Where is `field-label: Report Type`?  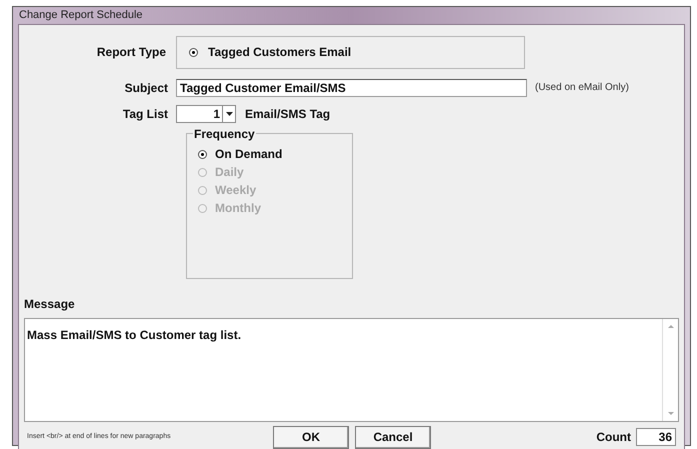
field-label: Report Type is located at coordinates (131, 52).